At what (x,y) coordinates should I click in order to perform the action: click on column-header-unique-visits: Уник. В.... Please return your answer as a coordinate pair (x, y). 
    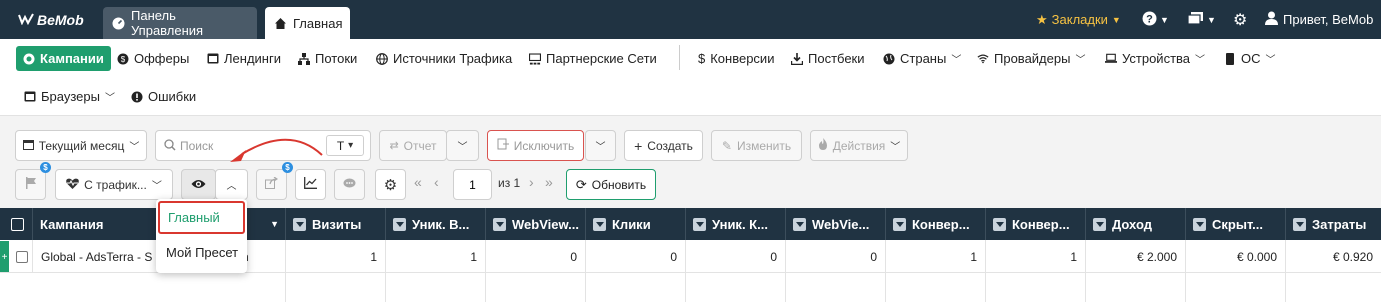
    Looking at the image, I should click on (436, 224).